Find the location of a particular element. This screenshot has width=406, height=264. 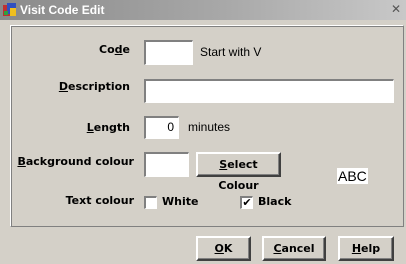

title-bar: Visit Code Edit ✕ is located at coordinates (203, 10).